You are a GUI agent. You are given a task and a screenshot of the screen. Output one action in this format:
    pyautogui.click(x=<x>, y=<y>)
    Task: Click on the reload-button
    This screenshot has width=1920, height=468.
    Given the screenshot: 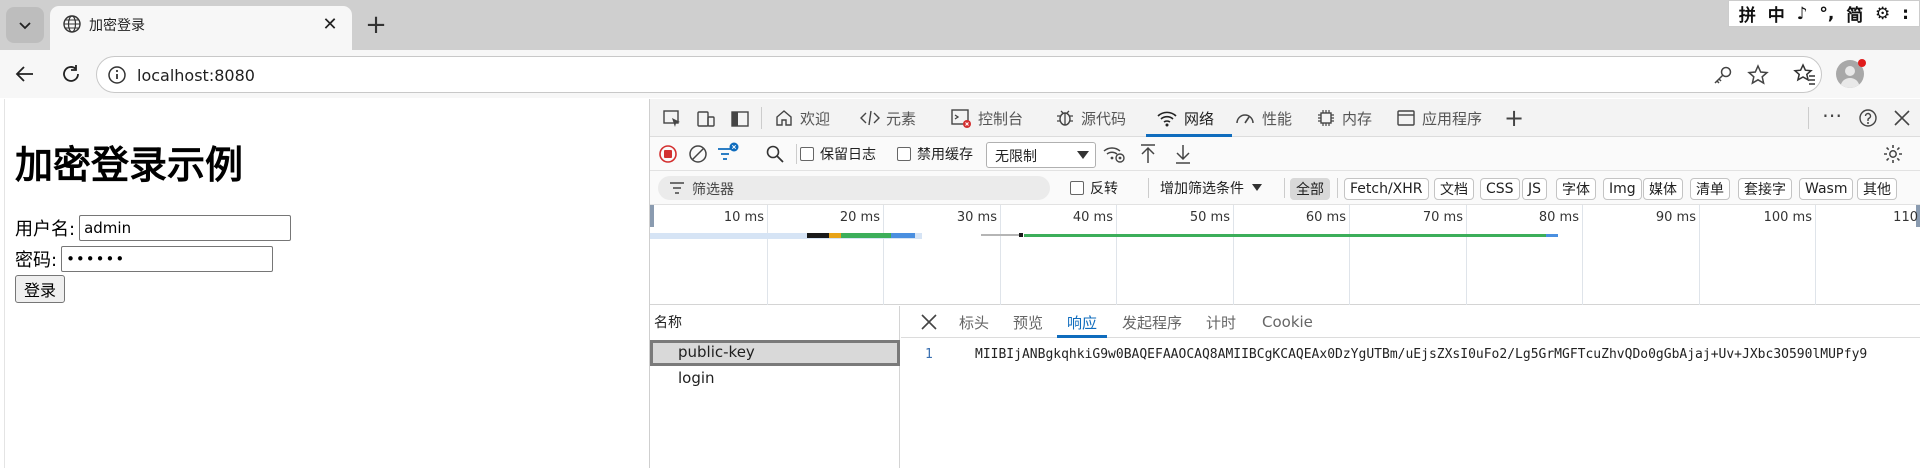 What is the action you would take?
    pyautogui.click(x=71, y=74)
    